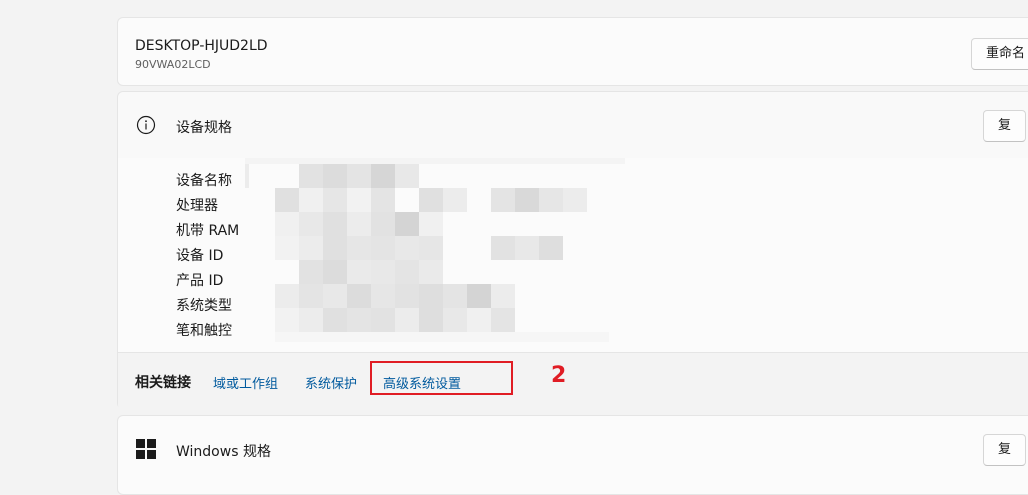 This screenshot has height=495, width=1028. I want to click on windows-specs-card: Windows 规格 复, so click(572, 455).